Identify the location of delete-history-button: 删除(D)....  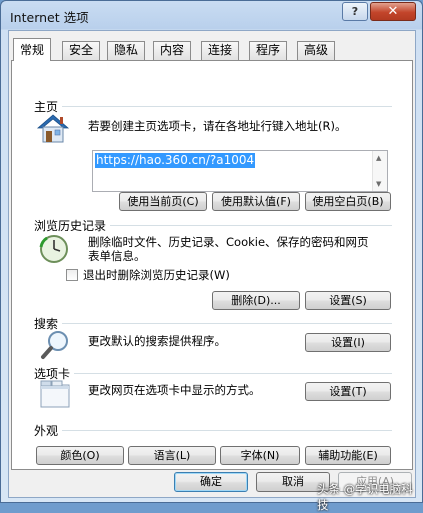
(256, 300).